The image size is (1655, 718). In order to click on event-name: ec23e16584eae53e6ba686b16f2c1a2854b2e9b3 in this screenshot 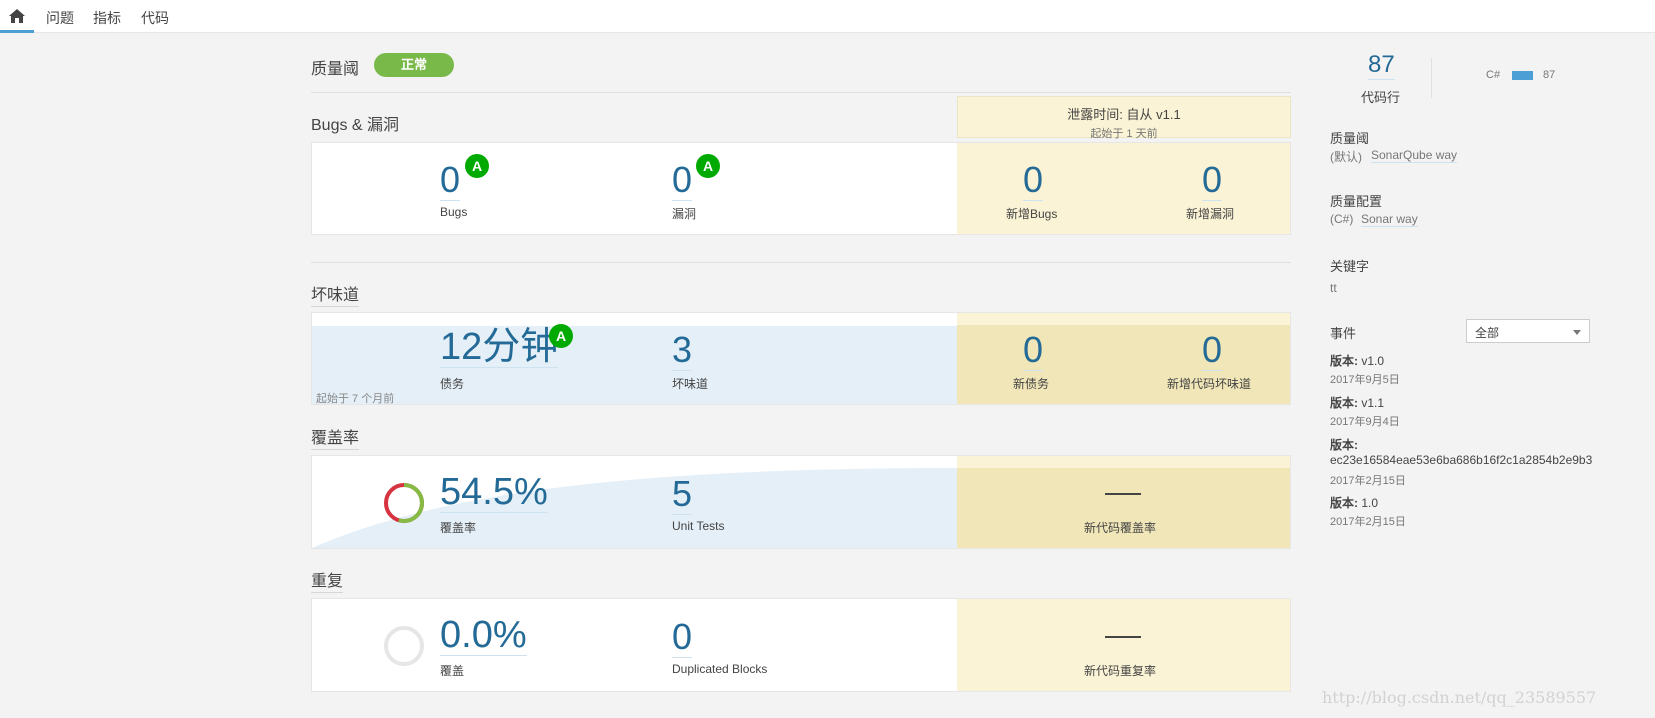, I will do `click(1461, 460)`.